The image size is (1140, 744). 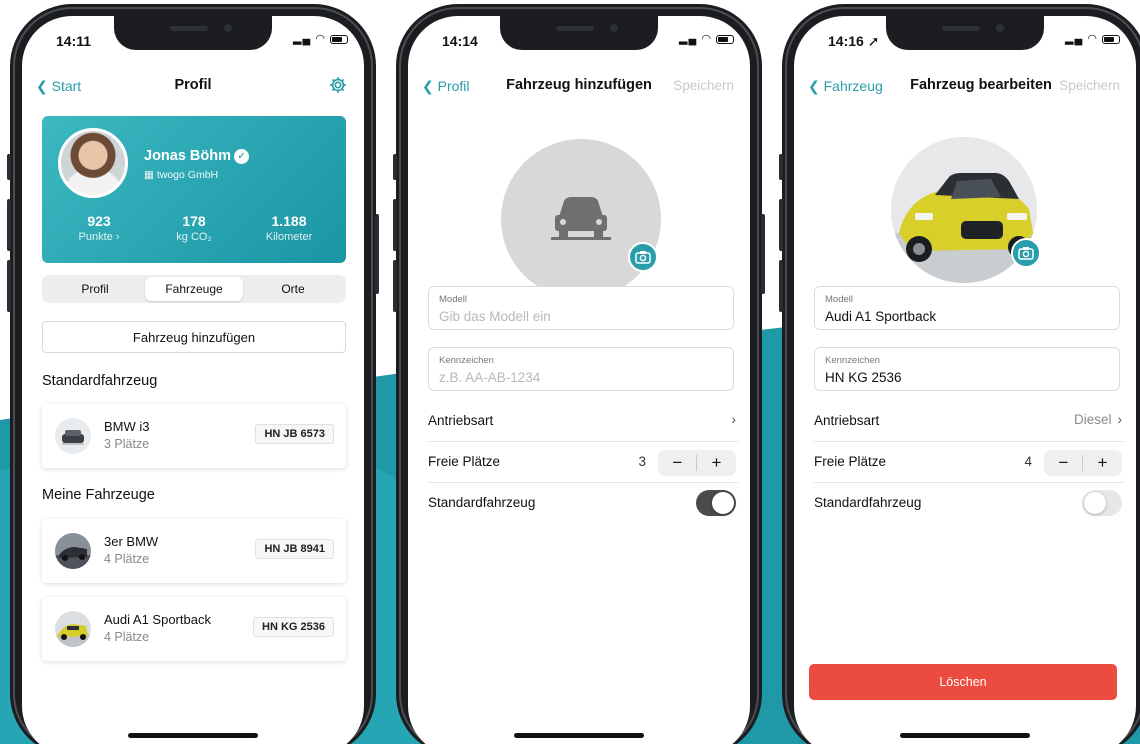 What do you see at coordinates (127, 426) in the screenshot?
I see `vehicle-name: BMW i3` at bounding box center [127, 426].